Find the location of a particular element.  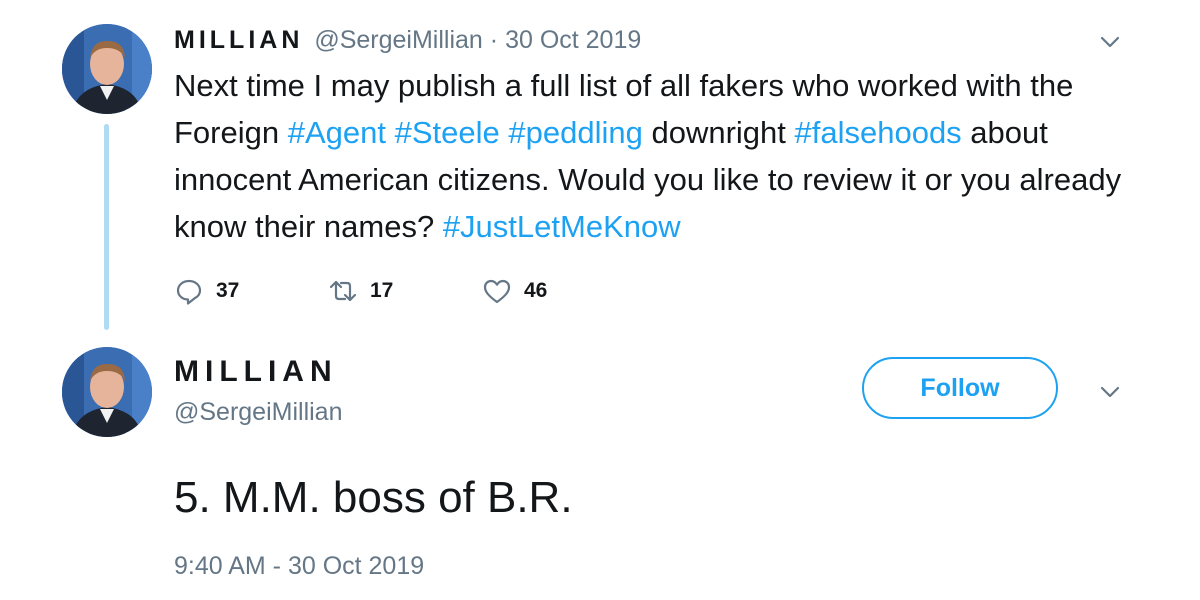

retweet-icon is located at coordinates (343, 291).